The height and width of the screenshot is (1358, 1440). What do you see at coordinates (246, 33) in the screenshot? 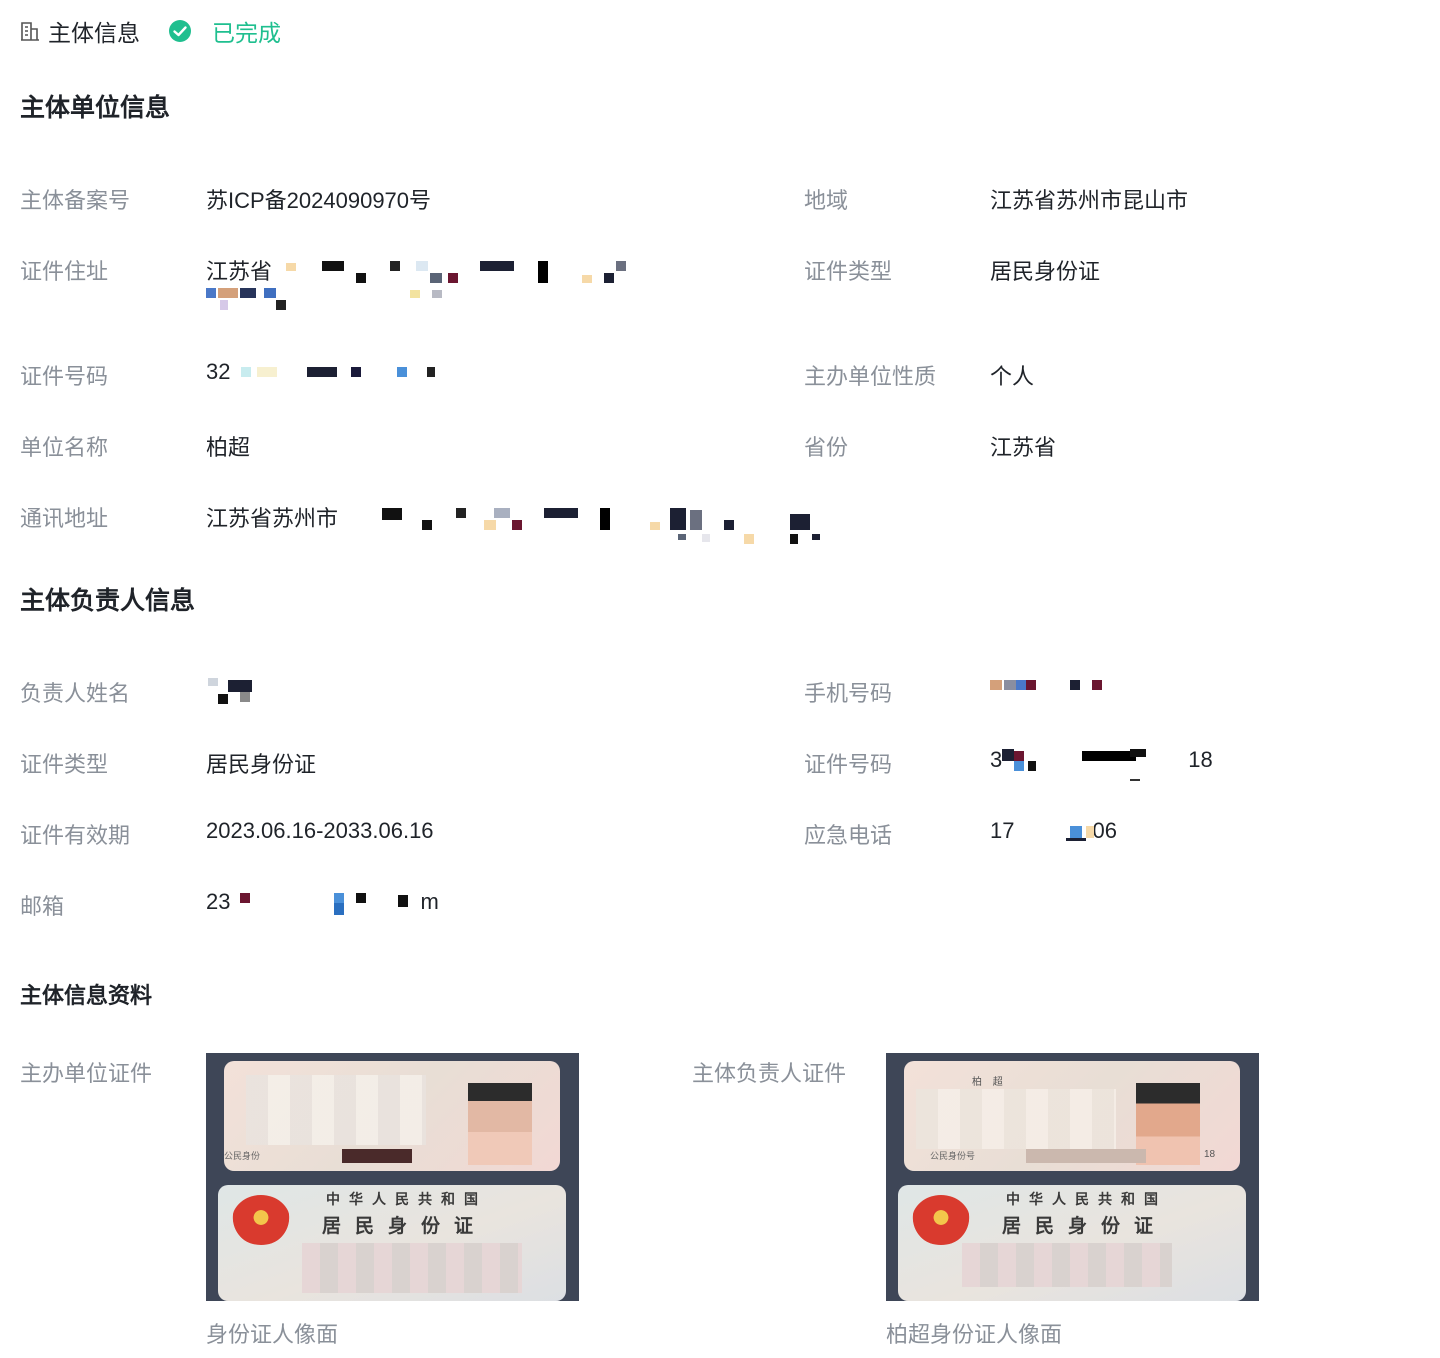
I see `status-badge: 已完成` at bounding box center [246, 33].